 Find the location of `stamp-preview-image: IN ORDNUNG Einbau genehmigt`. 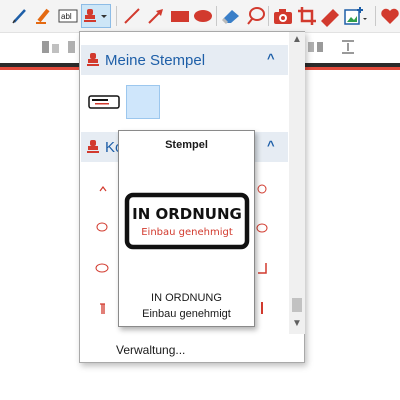

stamp-preview-image: IN ORDNUNG Einbau genehmigt is located at coordinates (187, 221).